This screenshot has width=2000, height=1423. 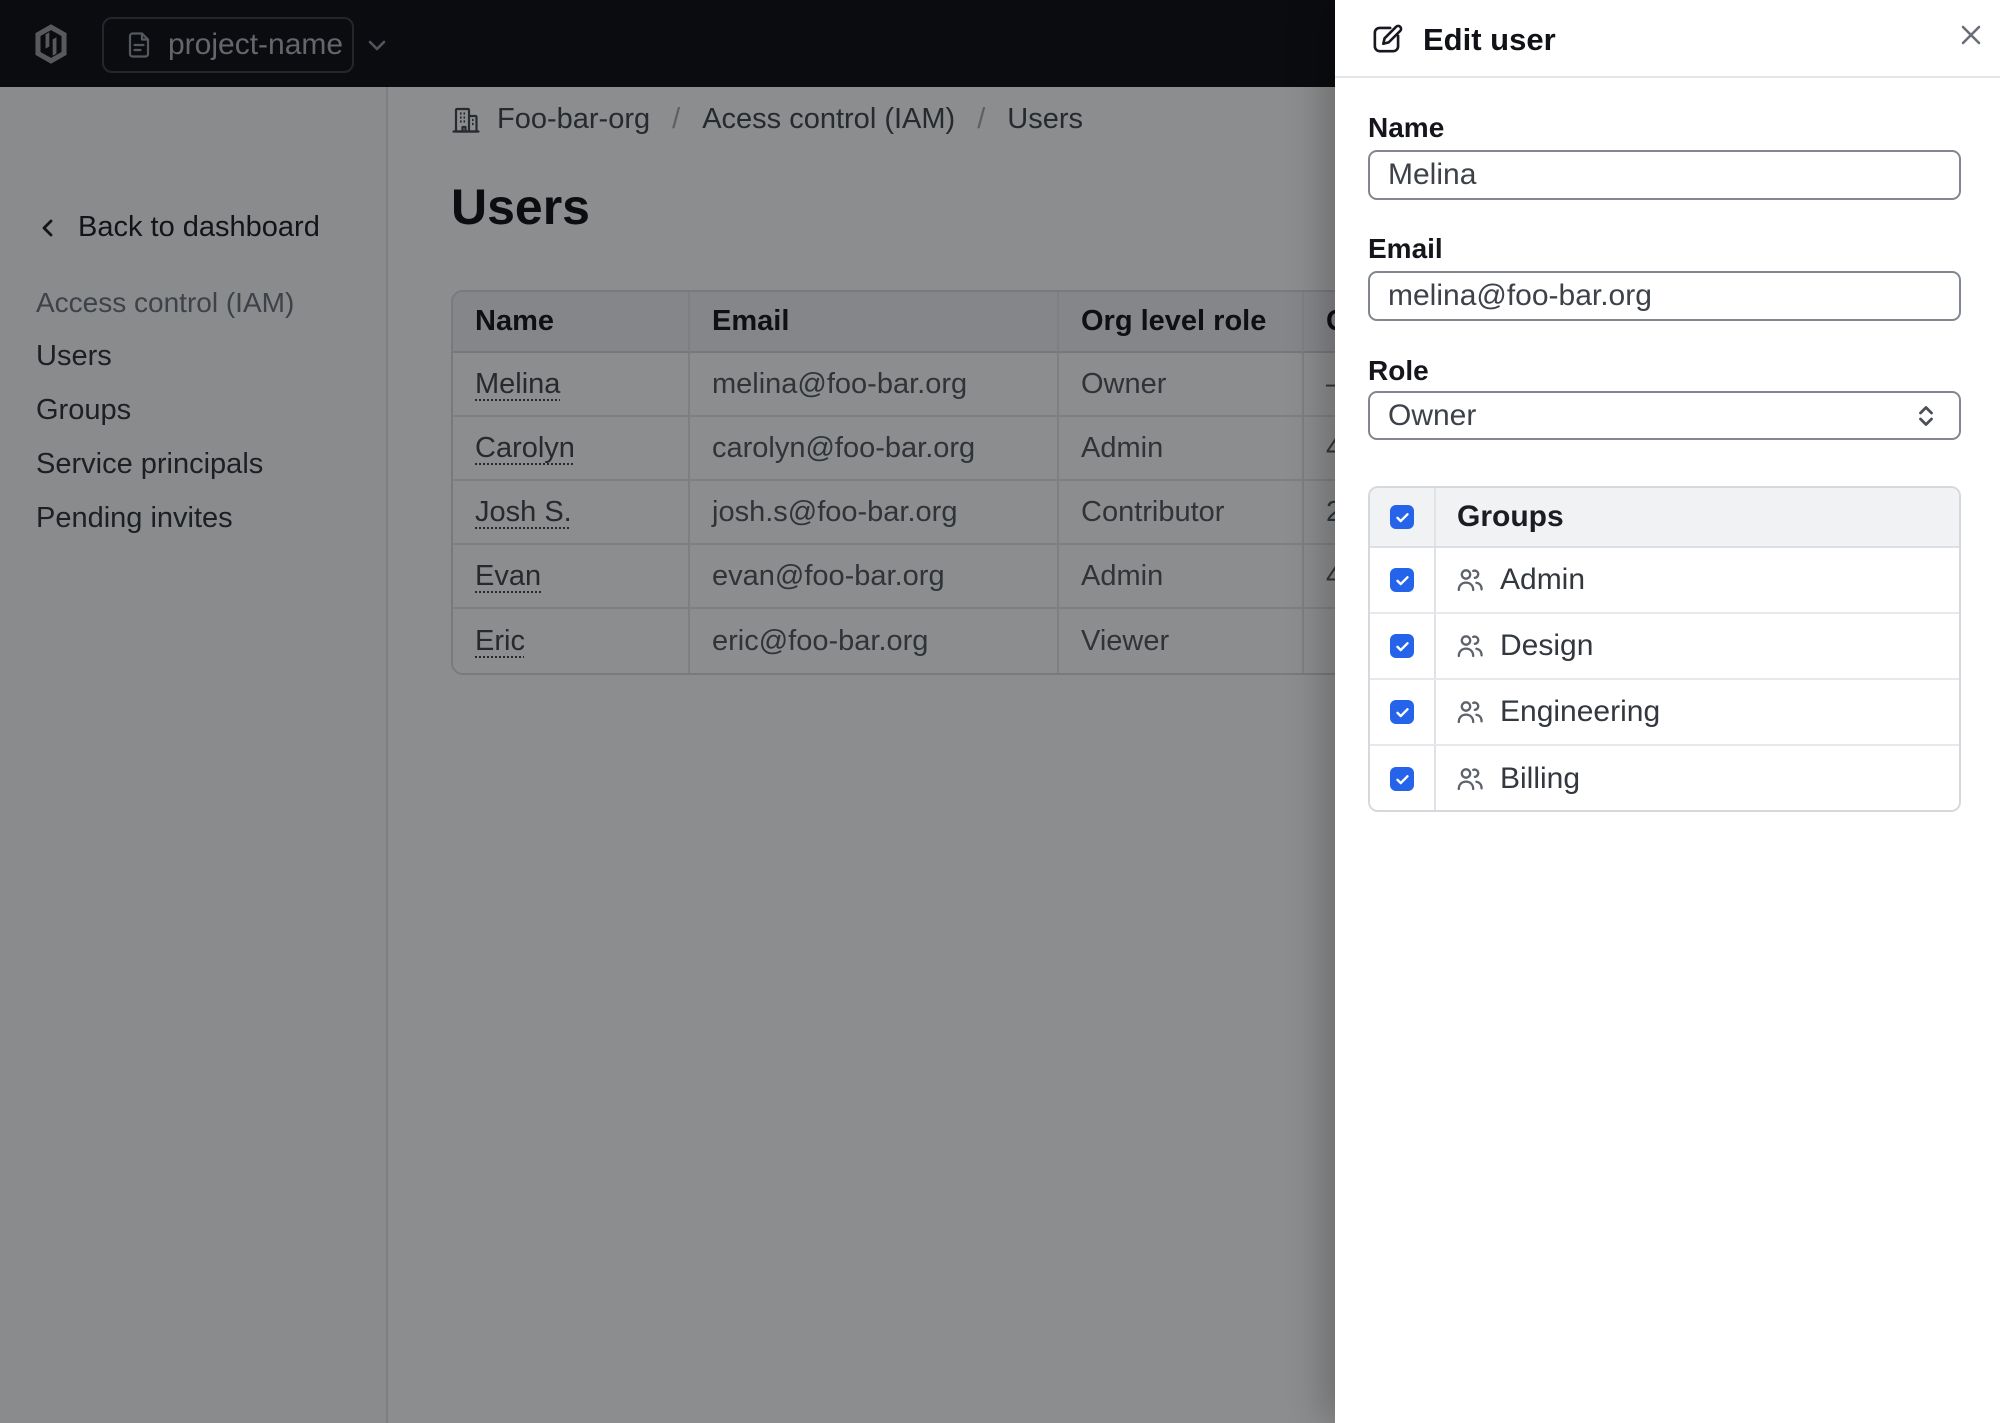 I want to click on close-icon, so click(x=1971, y=35).